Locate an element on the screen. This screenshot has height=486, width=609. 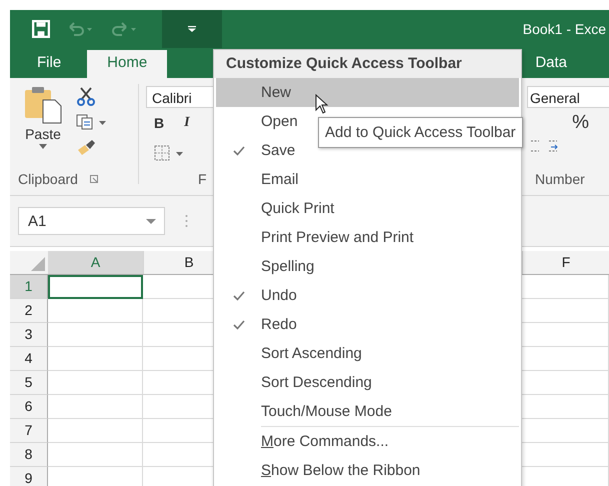
column-header: F is located at coordinates (566, 262).